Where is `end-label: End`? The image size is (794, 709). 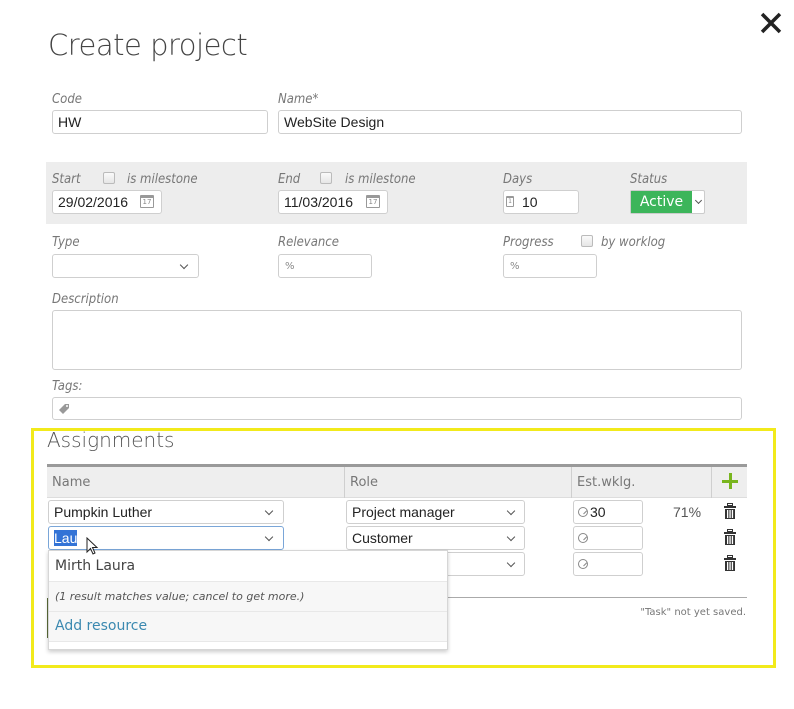
end-label: End is located at coordinates (289, 179).